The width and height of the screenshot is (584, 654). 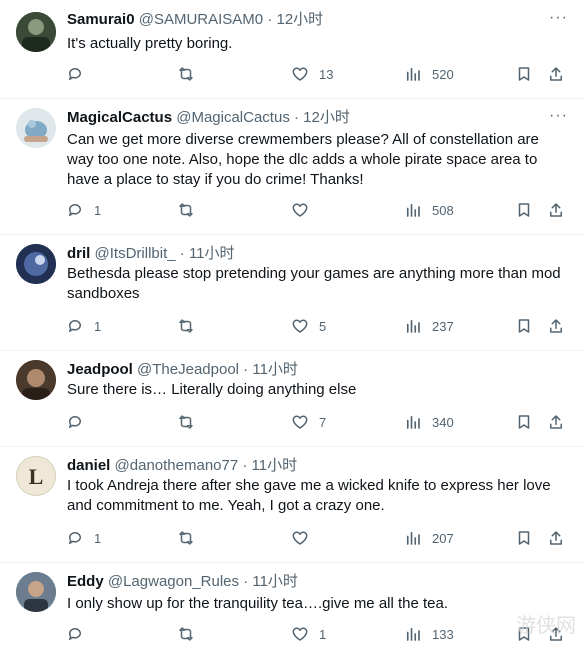 I want to click on like-button: 5, so click(x=308, y=326).